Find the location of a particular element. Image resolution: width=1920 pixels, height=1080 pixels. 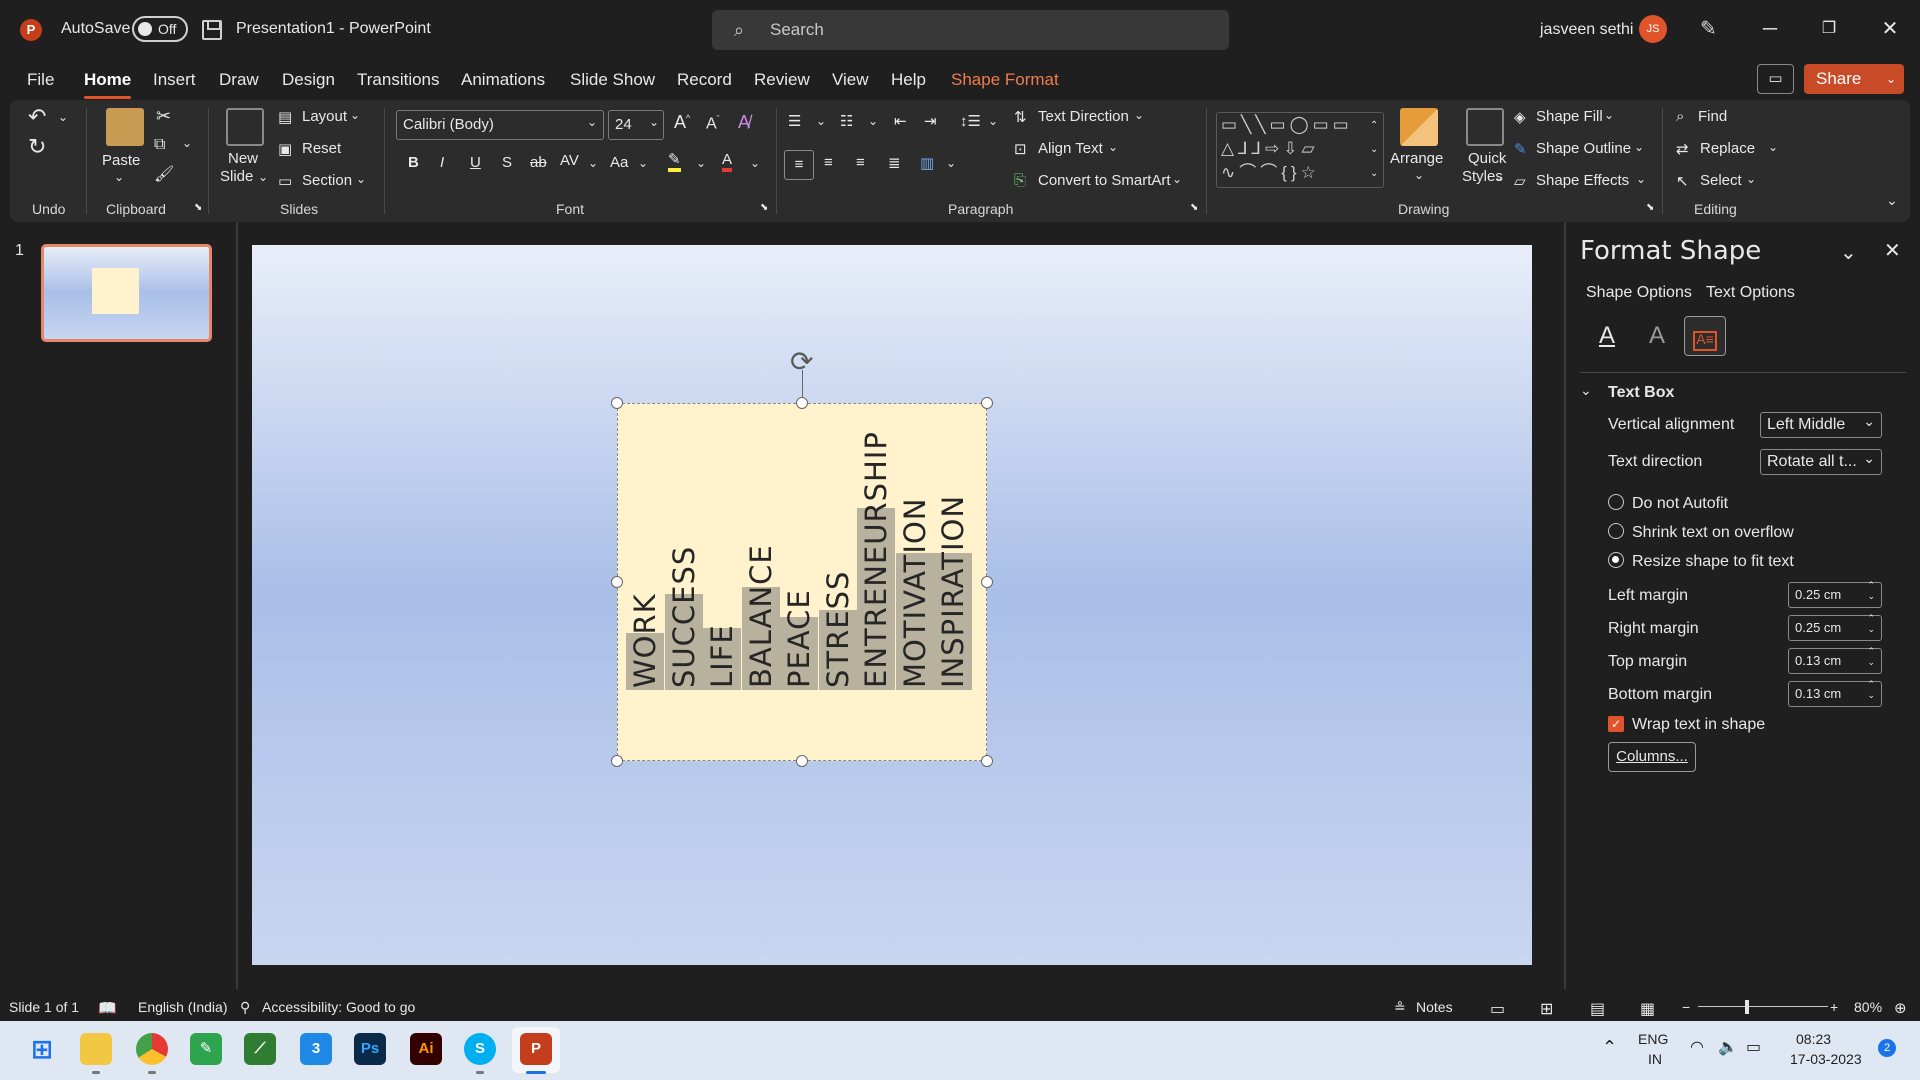

shape-outline-icon: ✎ is located at coordinates (1520, 149).